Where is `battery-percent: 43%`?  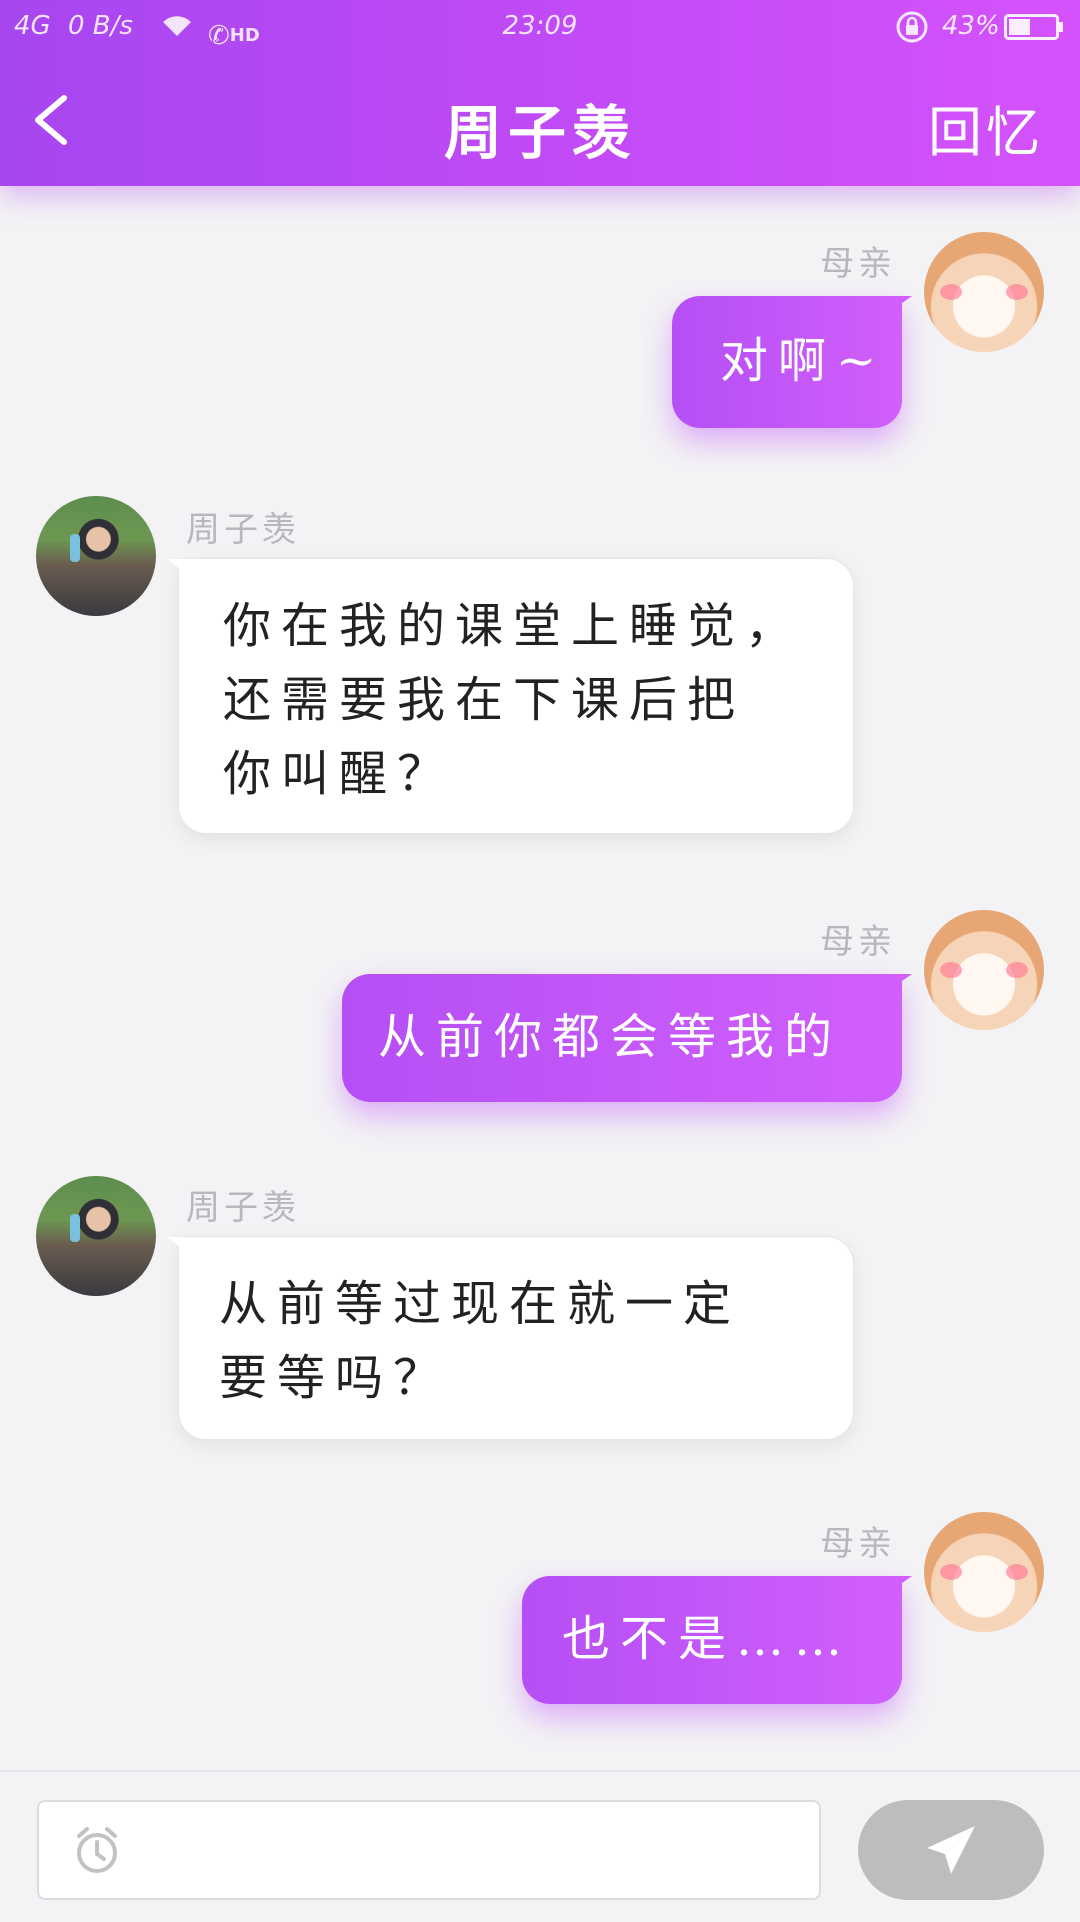 battery-percent: 43% is located at coordinates (971, 26).